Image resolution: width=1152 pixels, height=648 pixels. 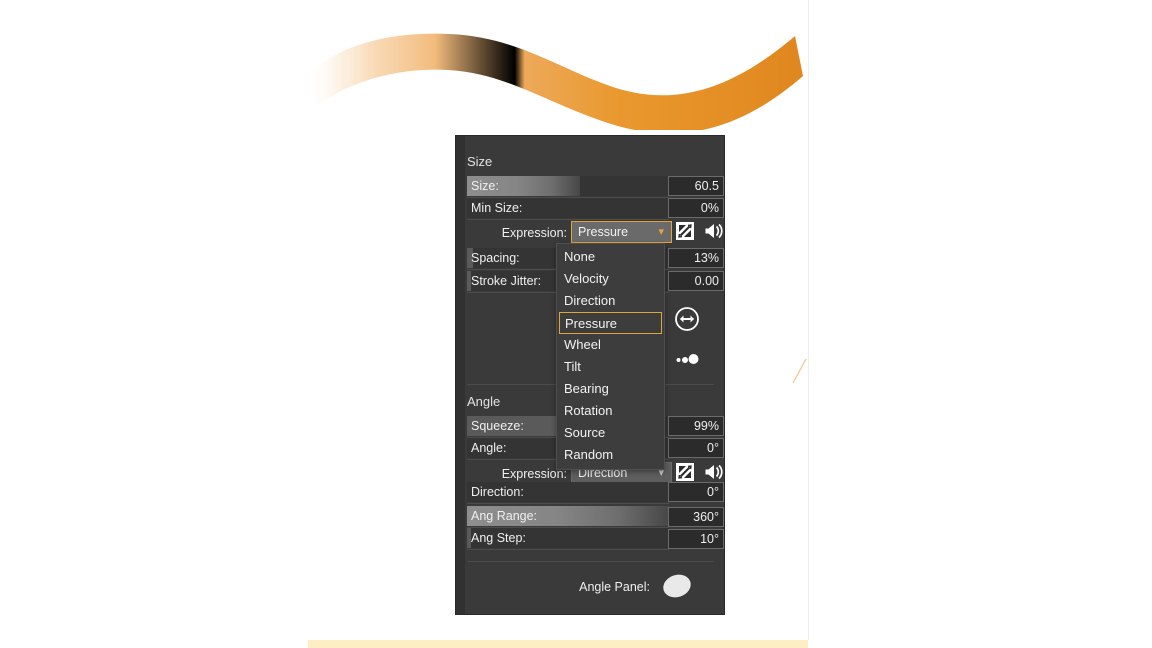 What do you see at coordinates (497, 426) in the screenshot?
I see `squeeze-slider-label: Squeeze:` at bounding box center [497, 426].